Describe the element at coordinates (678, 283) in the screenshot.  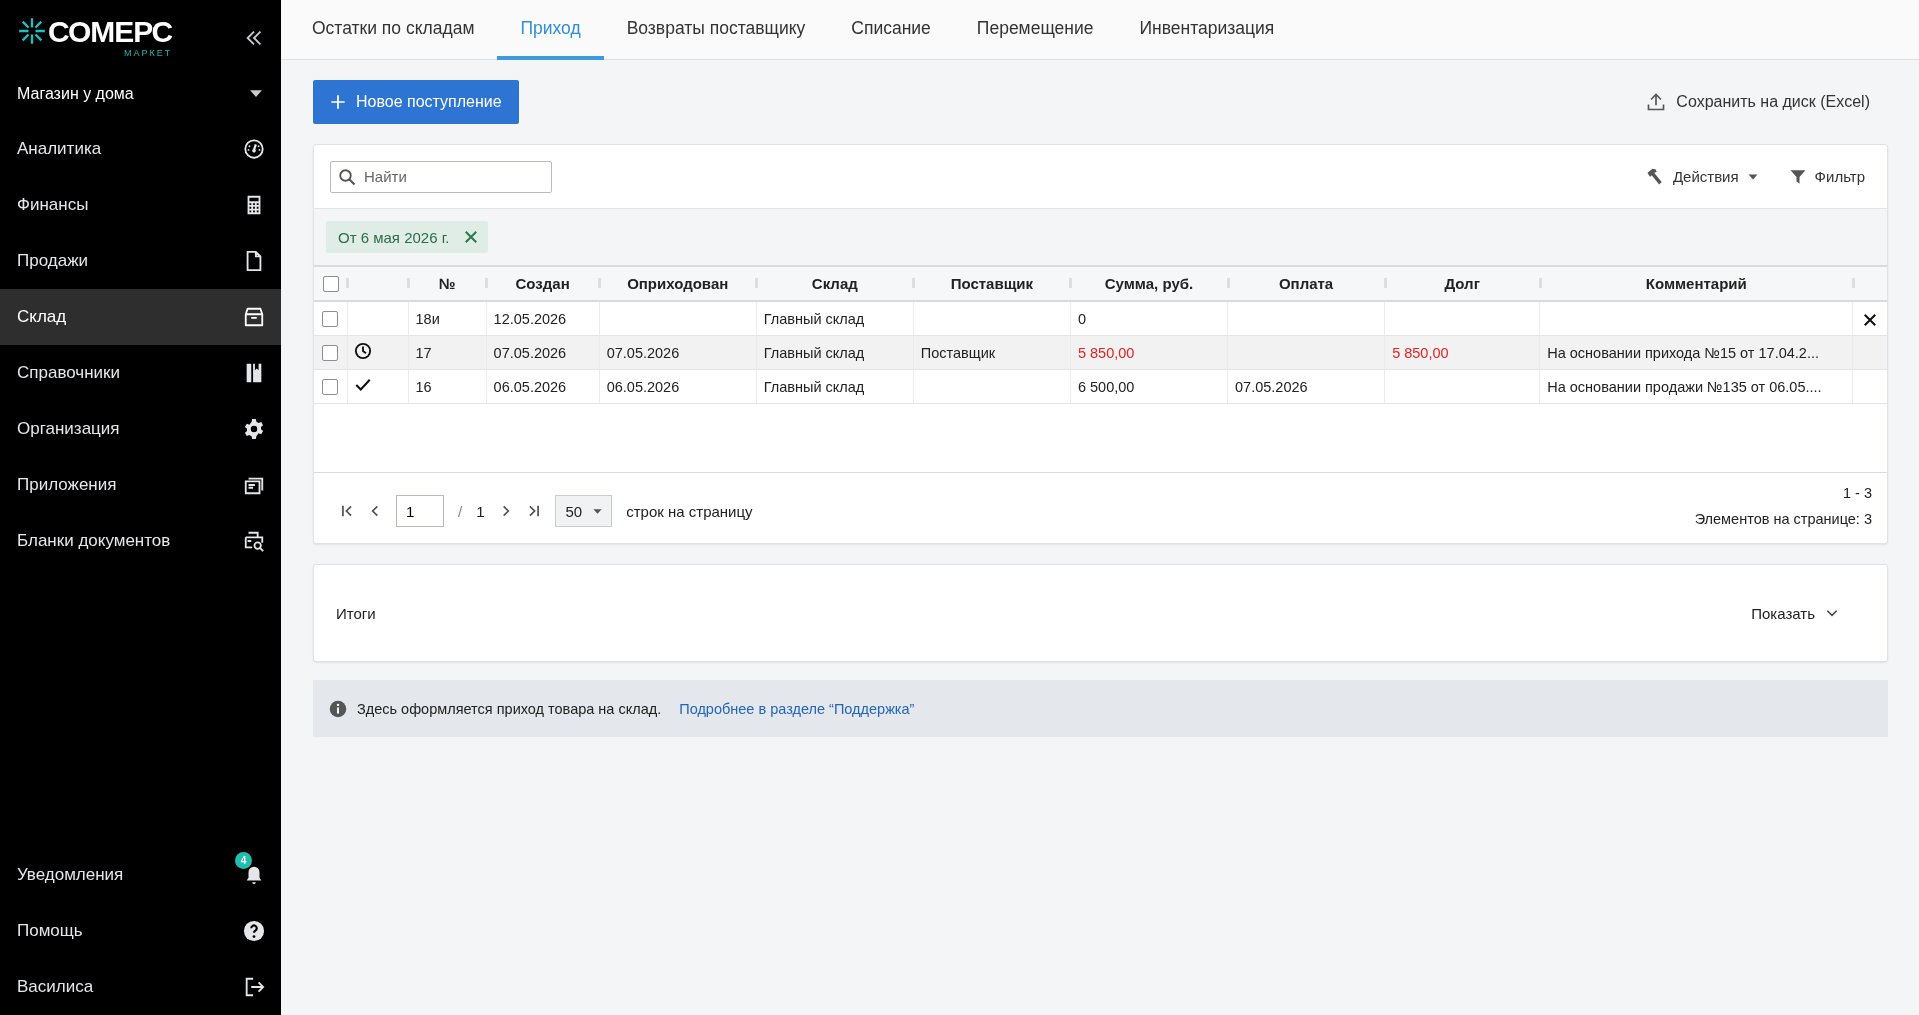
I see `column-header: Оприходован` at that location.